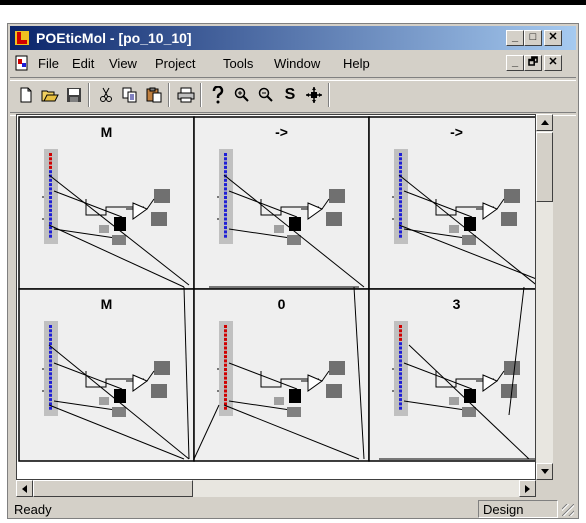 Image resolution: width=586 pixels, height=523 pixels. Describe the element at coordinates (515, 63) in the screenshot. I see `mdi-minimize-button: _` at that location.